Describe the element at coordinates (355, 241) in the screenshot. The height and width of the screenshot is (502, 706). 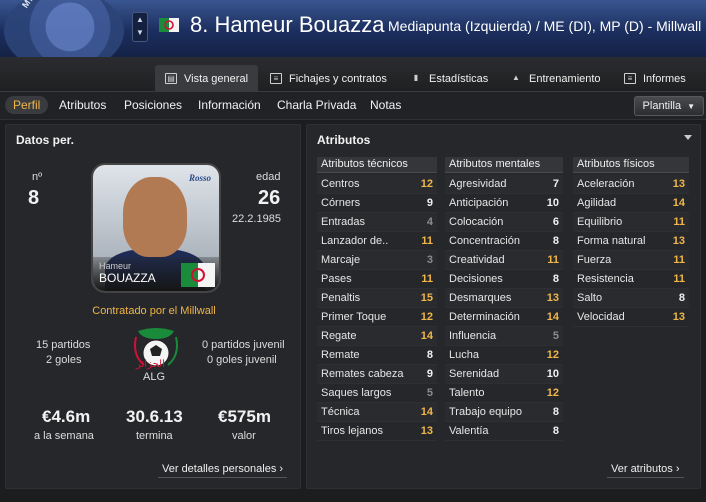
I see `attribute-name: Lanzador de..` at that location.